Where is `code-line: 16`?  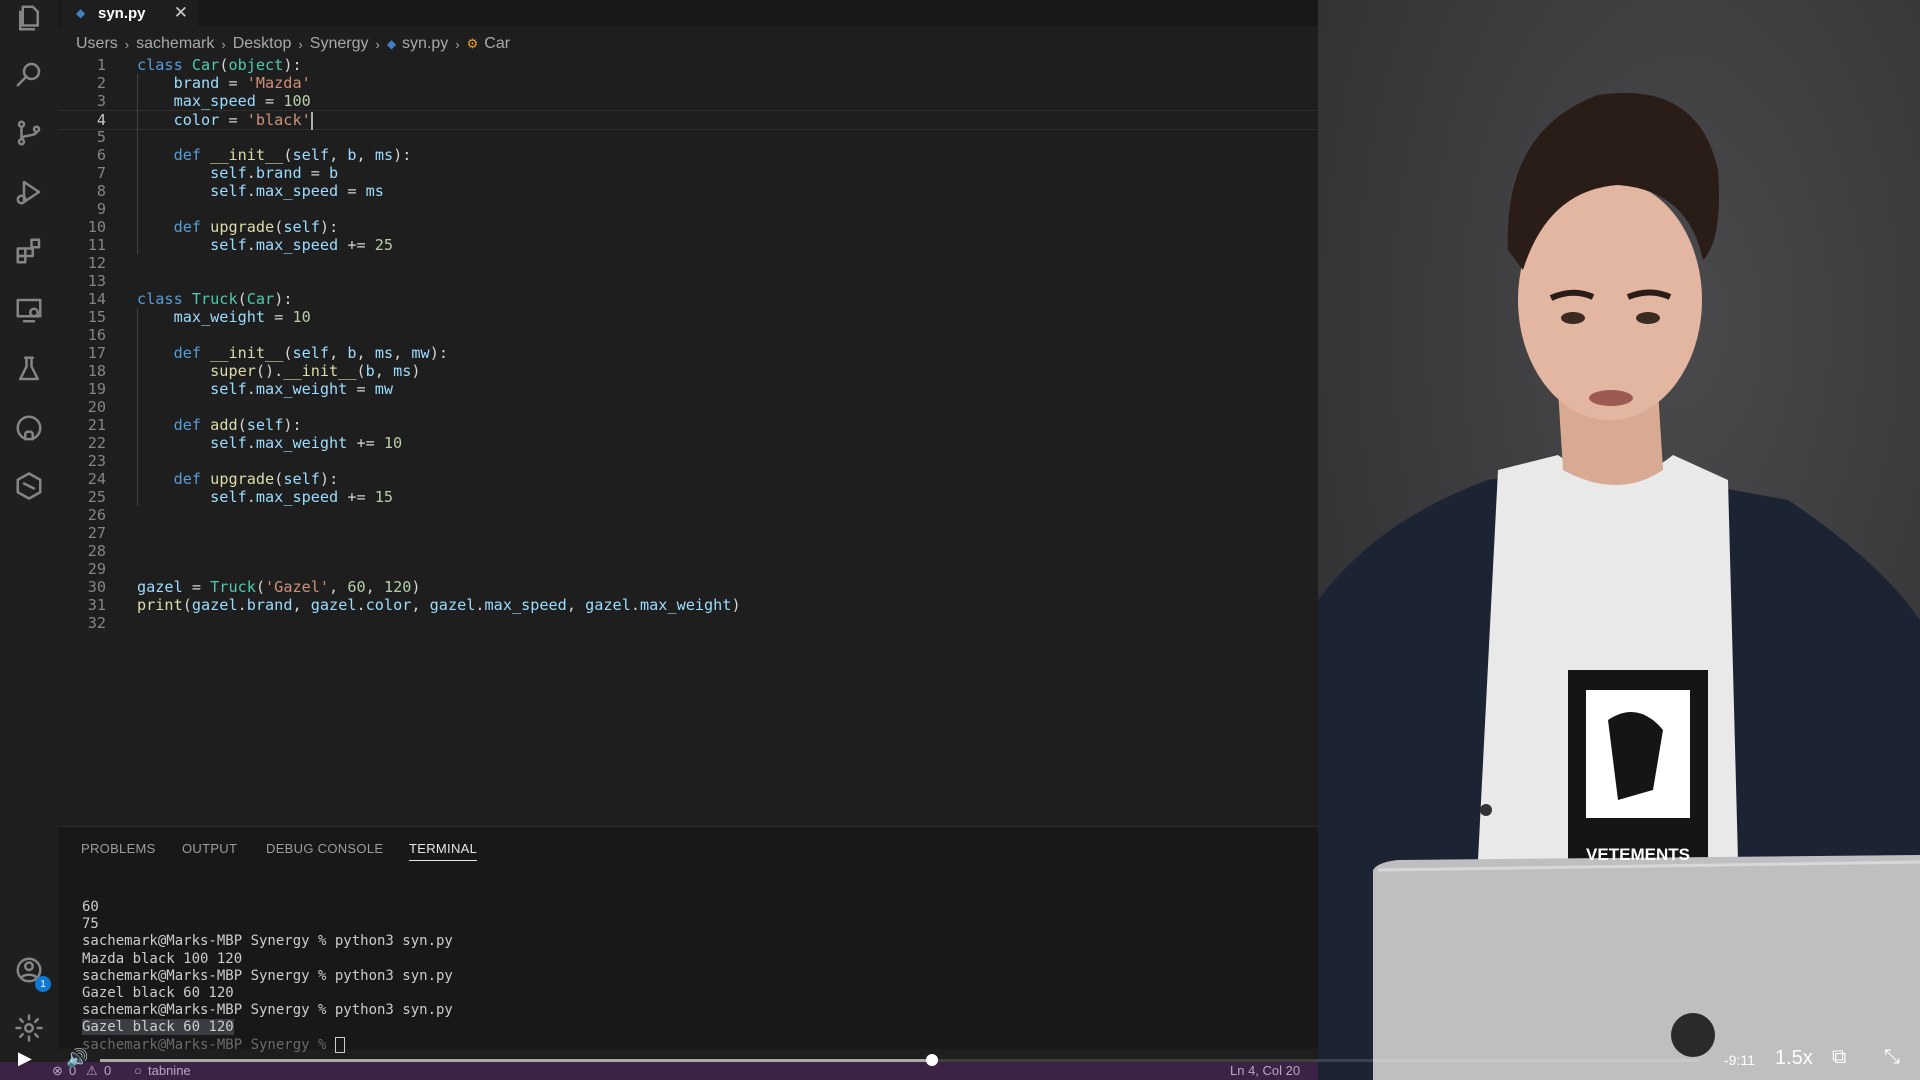 code-line: 16 is located at coordinates (688, 335).